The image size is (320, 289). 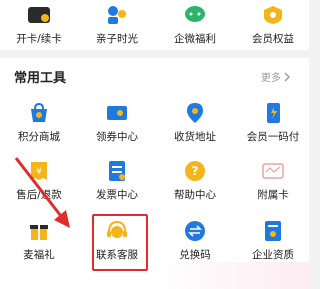 I want to click on tool-label: 收货地址, so click(x=195, y=137).